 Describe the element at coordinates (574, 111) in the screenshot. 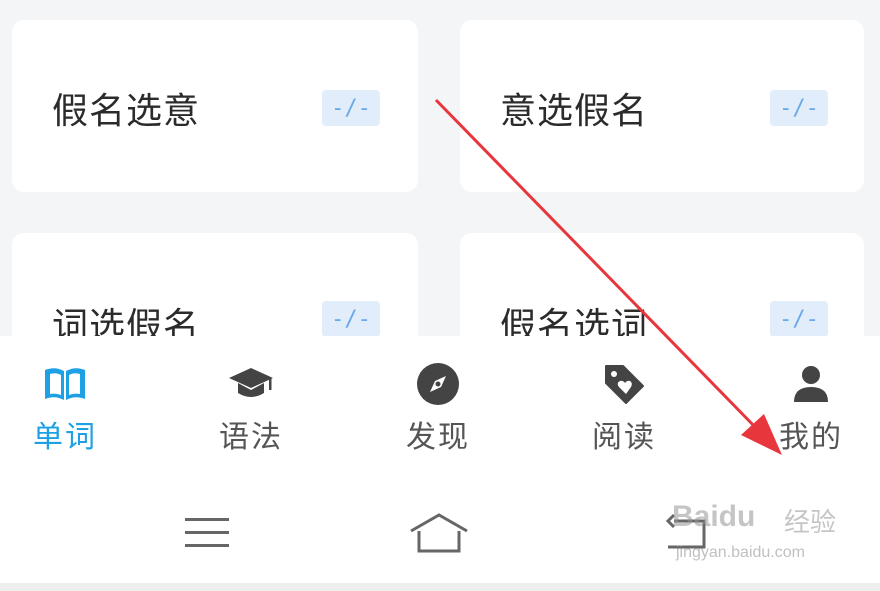

I see `card-title: 意选假名` at that location.